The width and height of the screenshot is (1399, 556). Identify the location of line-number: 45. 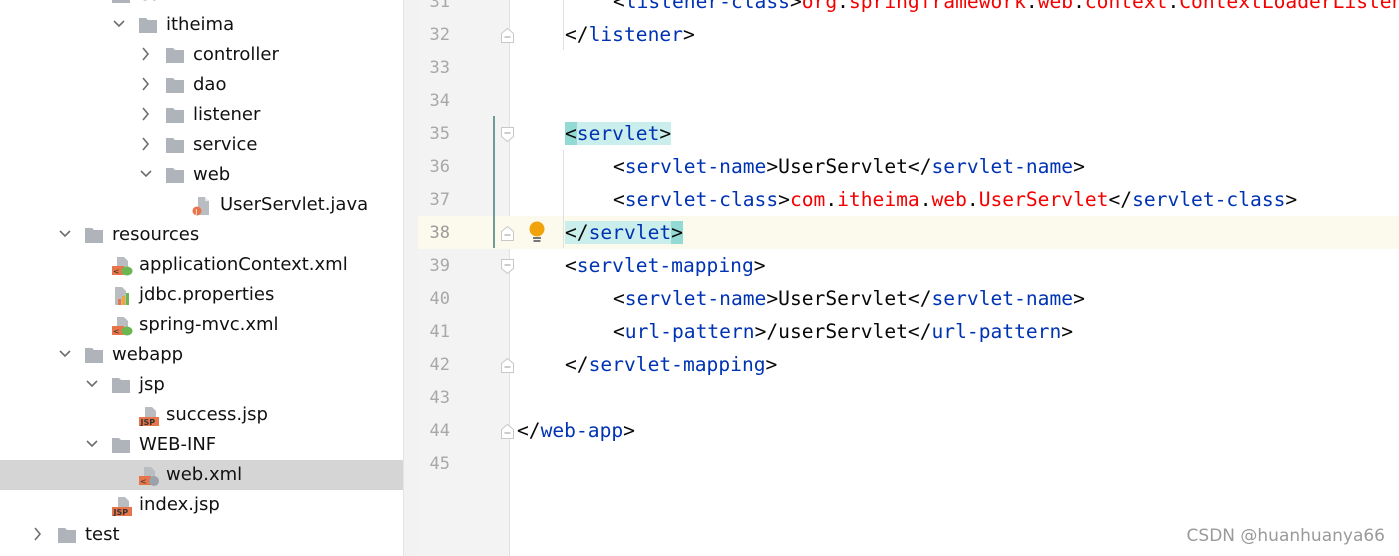
(439, 464).